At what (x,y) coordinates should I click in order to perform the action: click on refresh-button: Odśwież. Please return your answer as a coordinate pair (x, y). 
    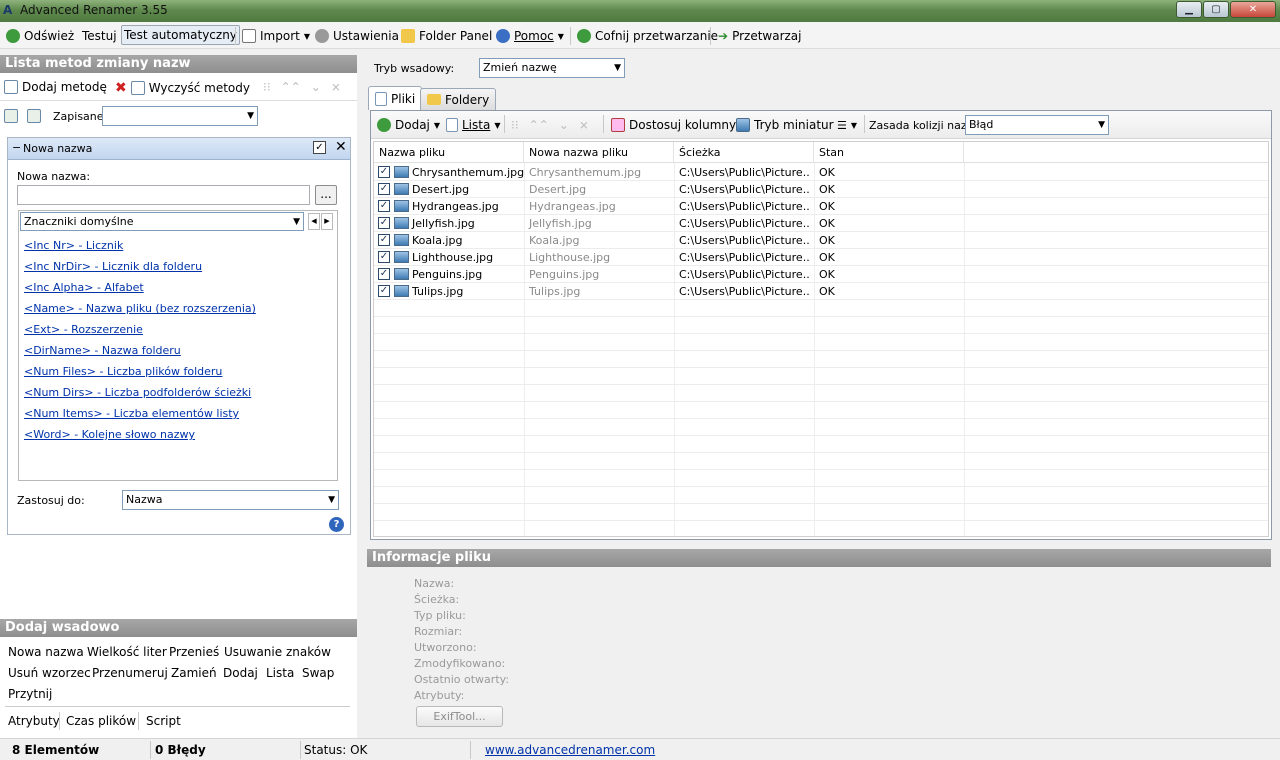
    Looking at the image, I should click on (40, 36).